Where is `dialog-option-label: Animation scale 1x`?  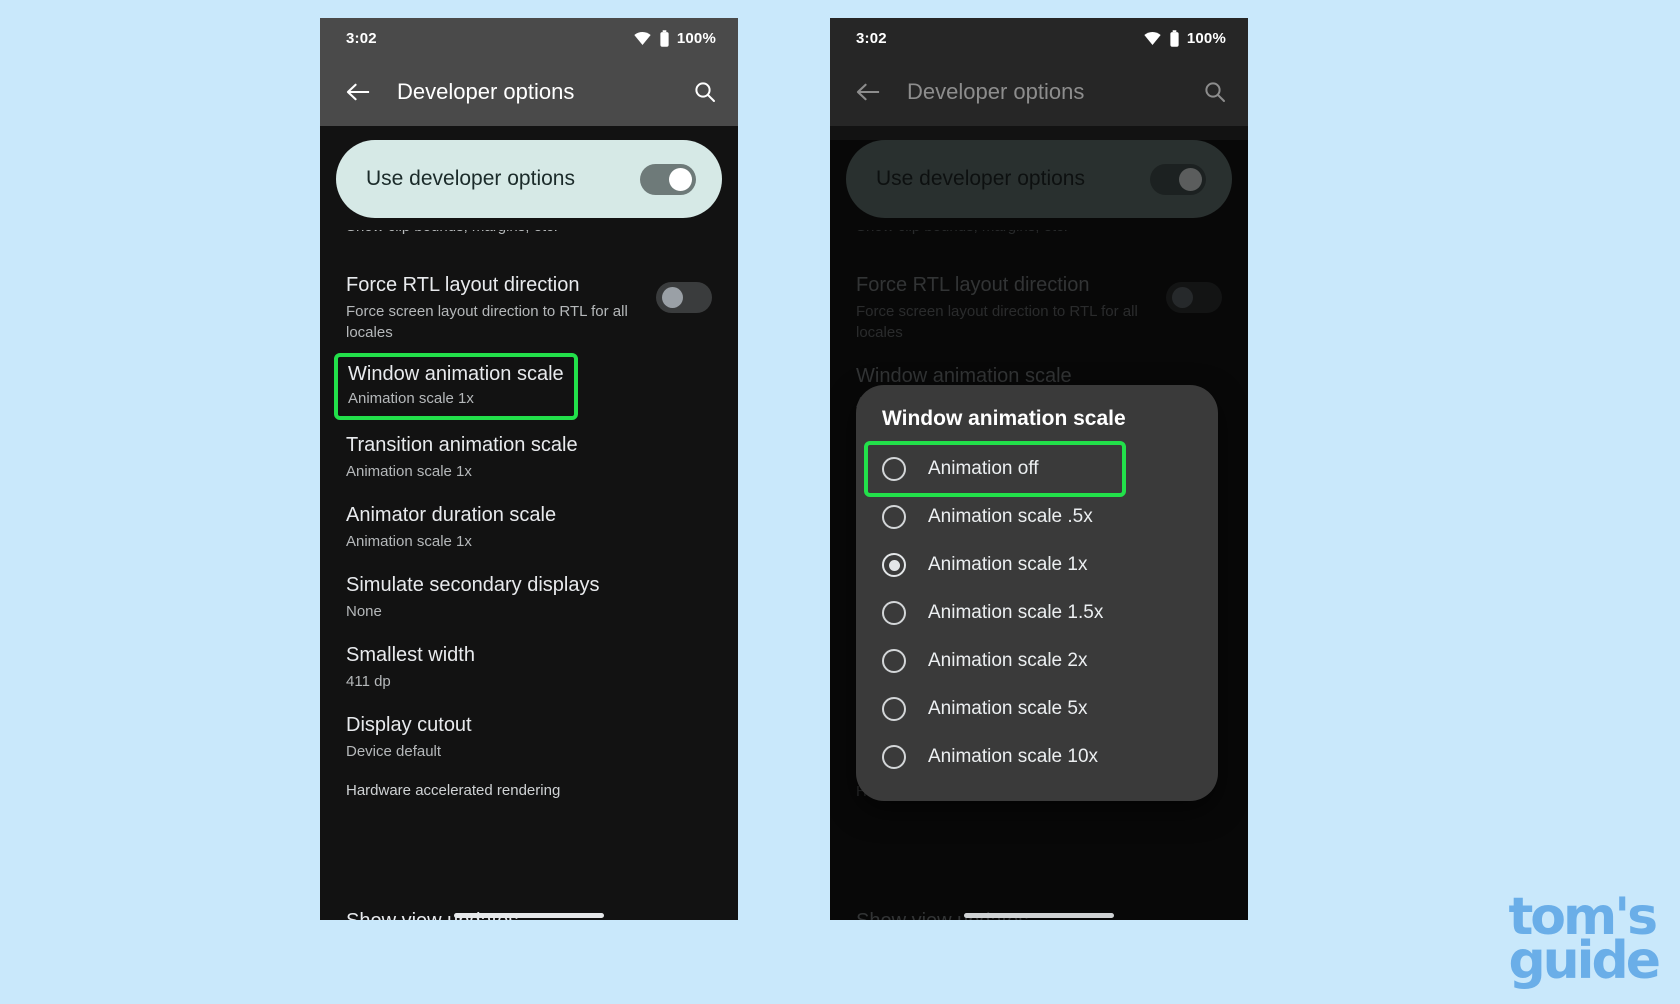 dialog-option-label: Animation scale 1x is located at coordinates (1008, 564).